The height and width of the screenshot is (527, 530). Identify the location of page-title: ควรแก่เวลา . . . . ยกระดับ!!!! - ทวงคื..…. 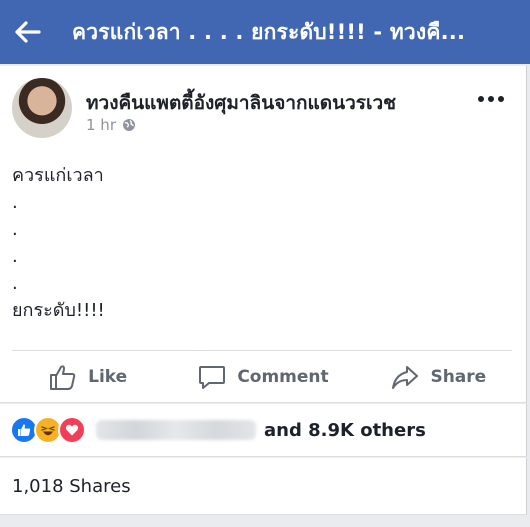
(269, 31).